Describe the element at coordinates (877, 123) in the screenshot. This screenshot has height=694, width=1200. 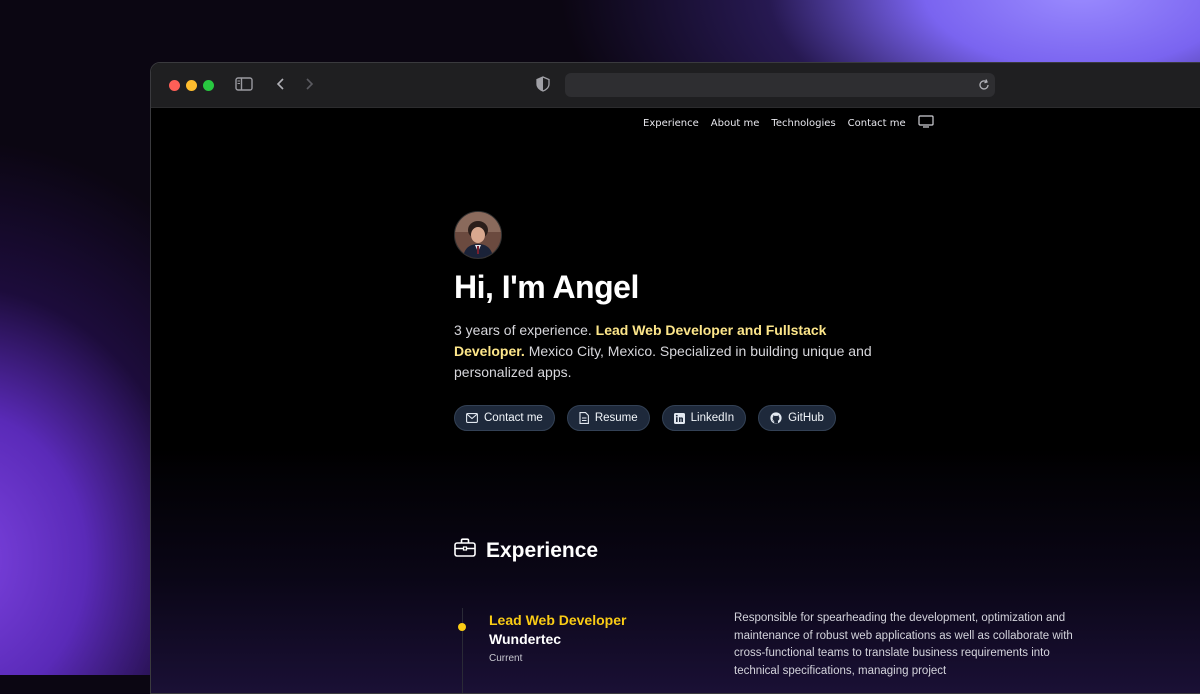
I see `nav-item-contact: Contact me` at that location.